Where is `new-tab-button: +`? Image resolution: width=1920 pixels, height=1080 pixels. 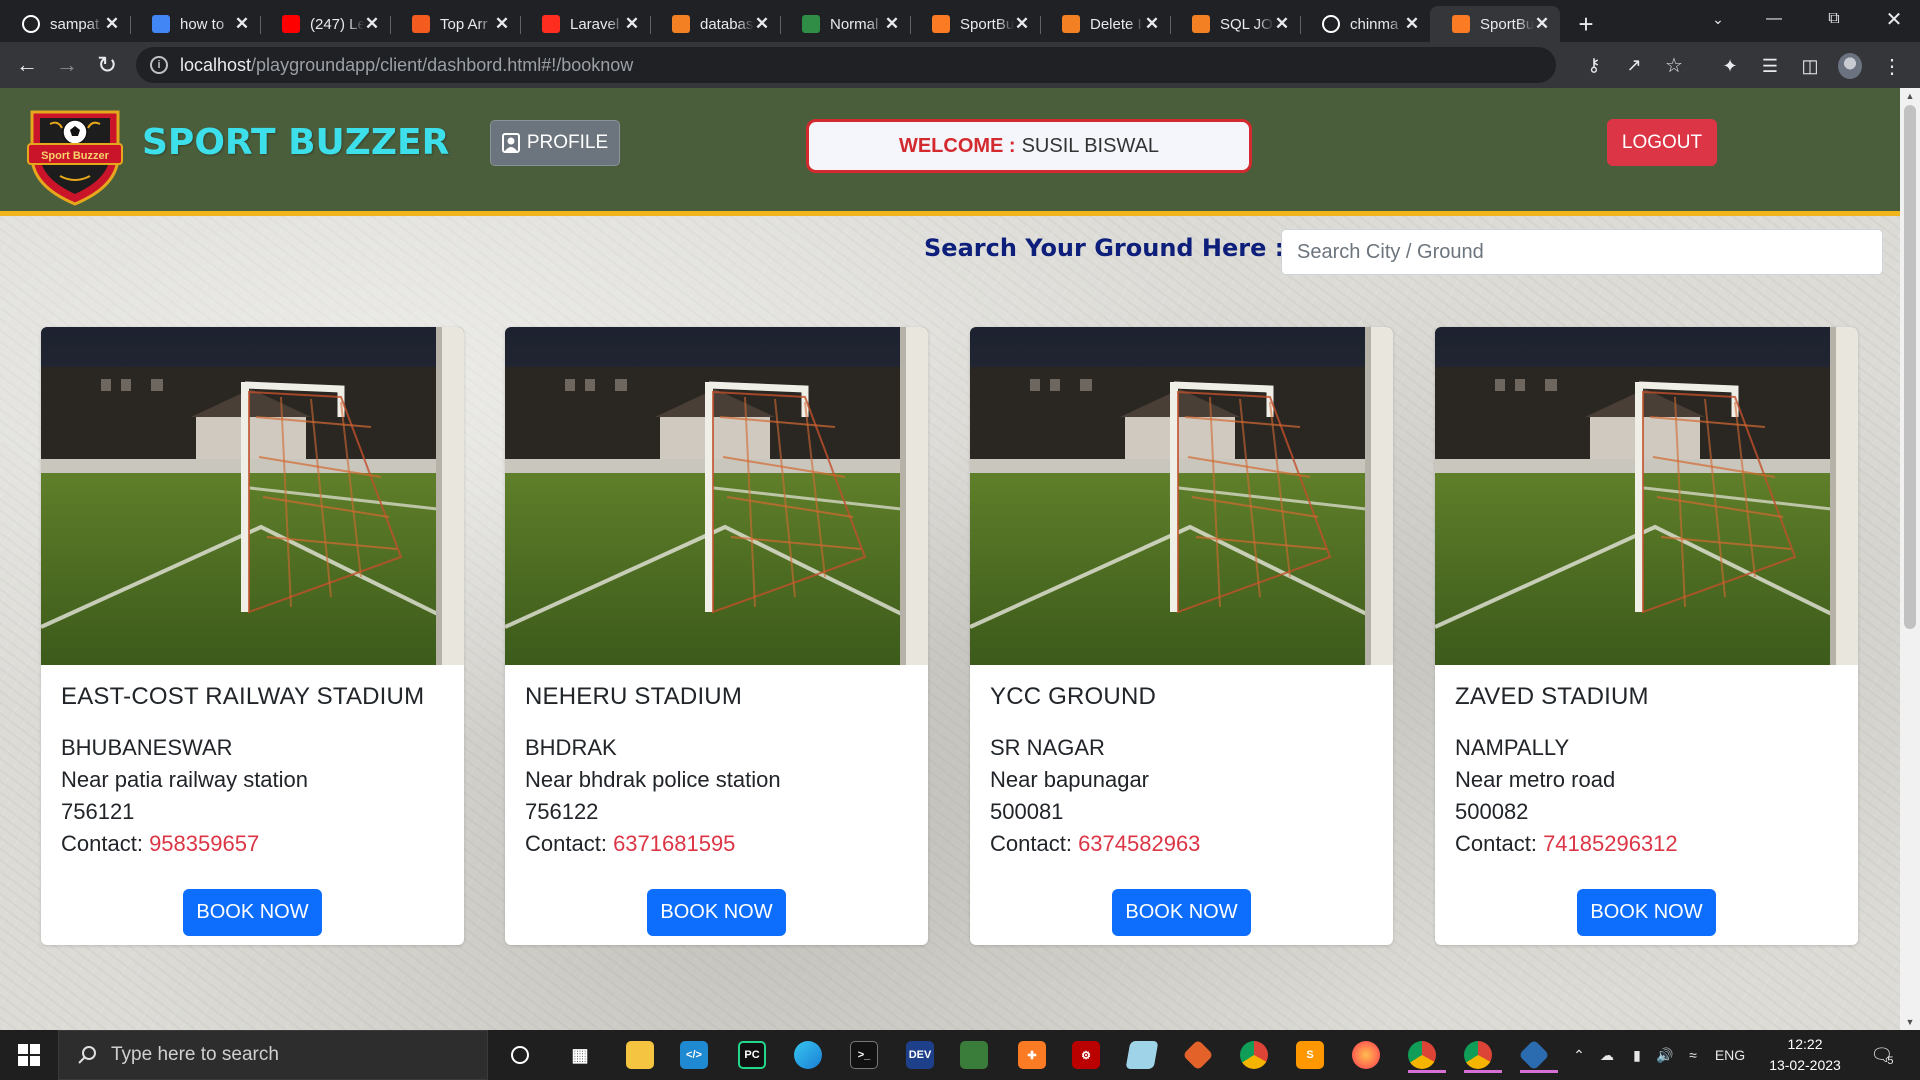
new-tab-button: + is located at coordinates (1586, 24).